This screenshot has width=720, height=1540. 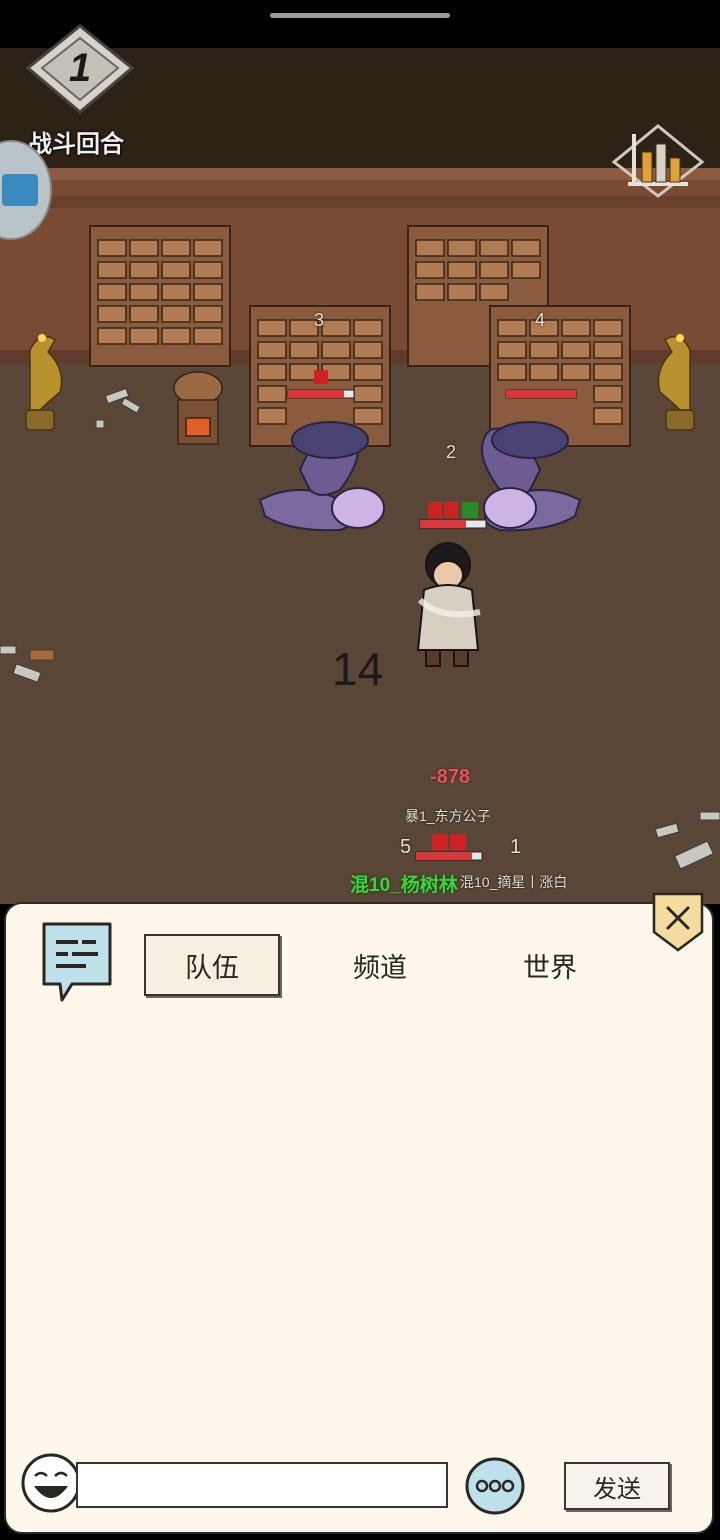 I want to click on round-label: 战斗回合, so click(x=76, y=144).